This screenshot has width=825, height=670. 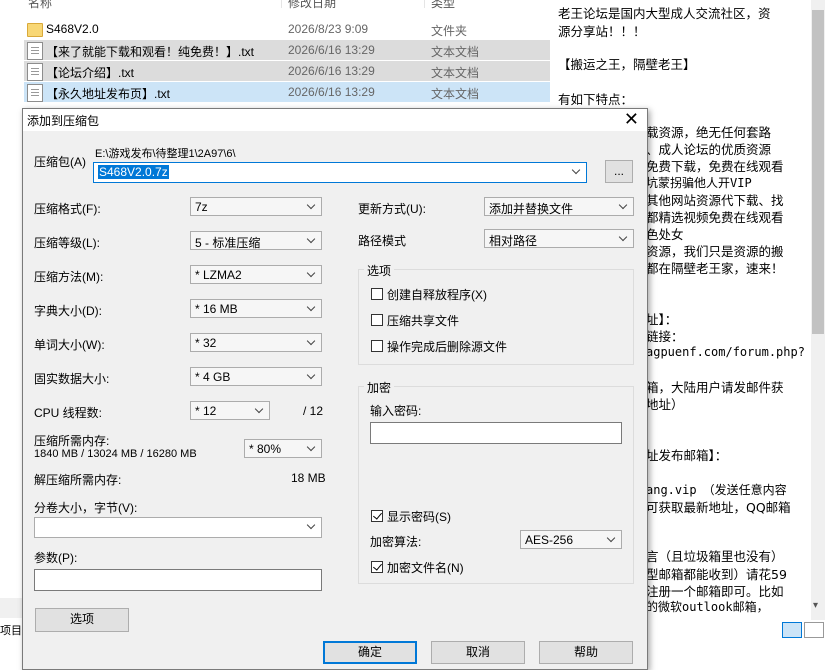 What do you see at coordinates (90, 73) in the screenshot?
I see `file-name: 【论坛介绍】.txt` at bounding box center [90, 73].